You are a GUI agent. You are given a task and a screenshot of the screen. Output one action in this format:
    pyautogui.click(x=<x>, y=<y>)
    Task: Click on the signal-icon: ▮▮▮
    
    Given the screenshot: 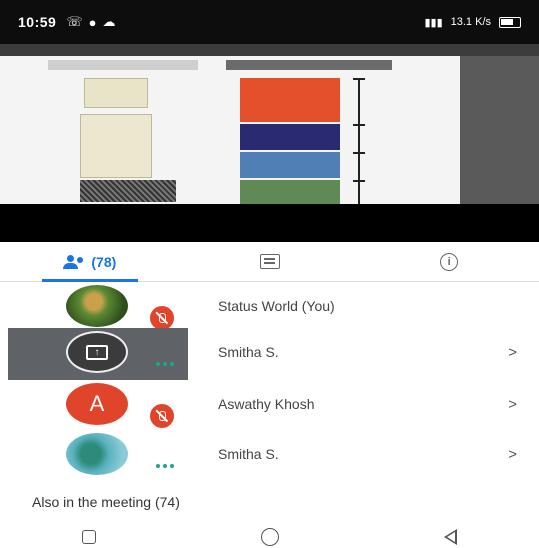 What is the action you would take?
    pyautogui.click(x=433, y=22)
    